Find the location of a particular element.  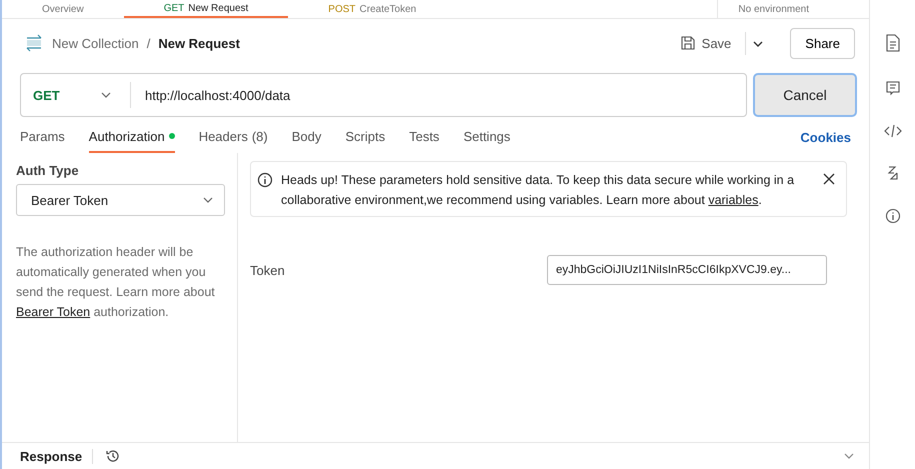

request-name: New Request is located at coordinates (199, 43).